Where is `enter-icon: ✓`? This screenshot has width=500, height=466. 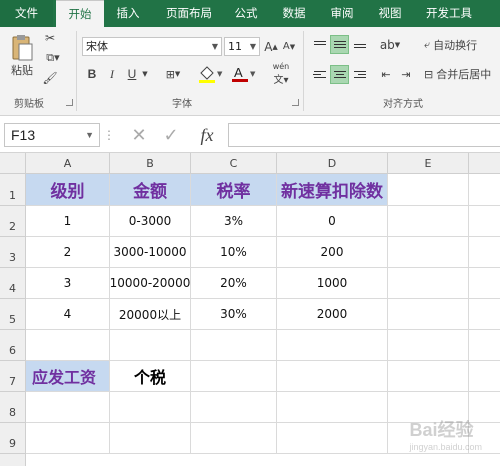 enter-icon: ✓ is located at coordinates (171, 135).